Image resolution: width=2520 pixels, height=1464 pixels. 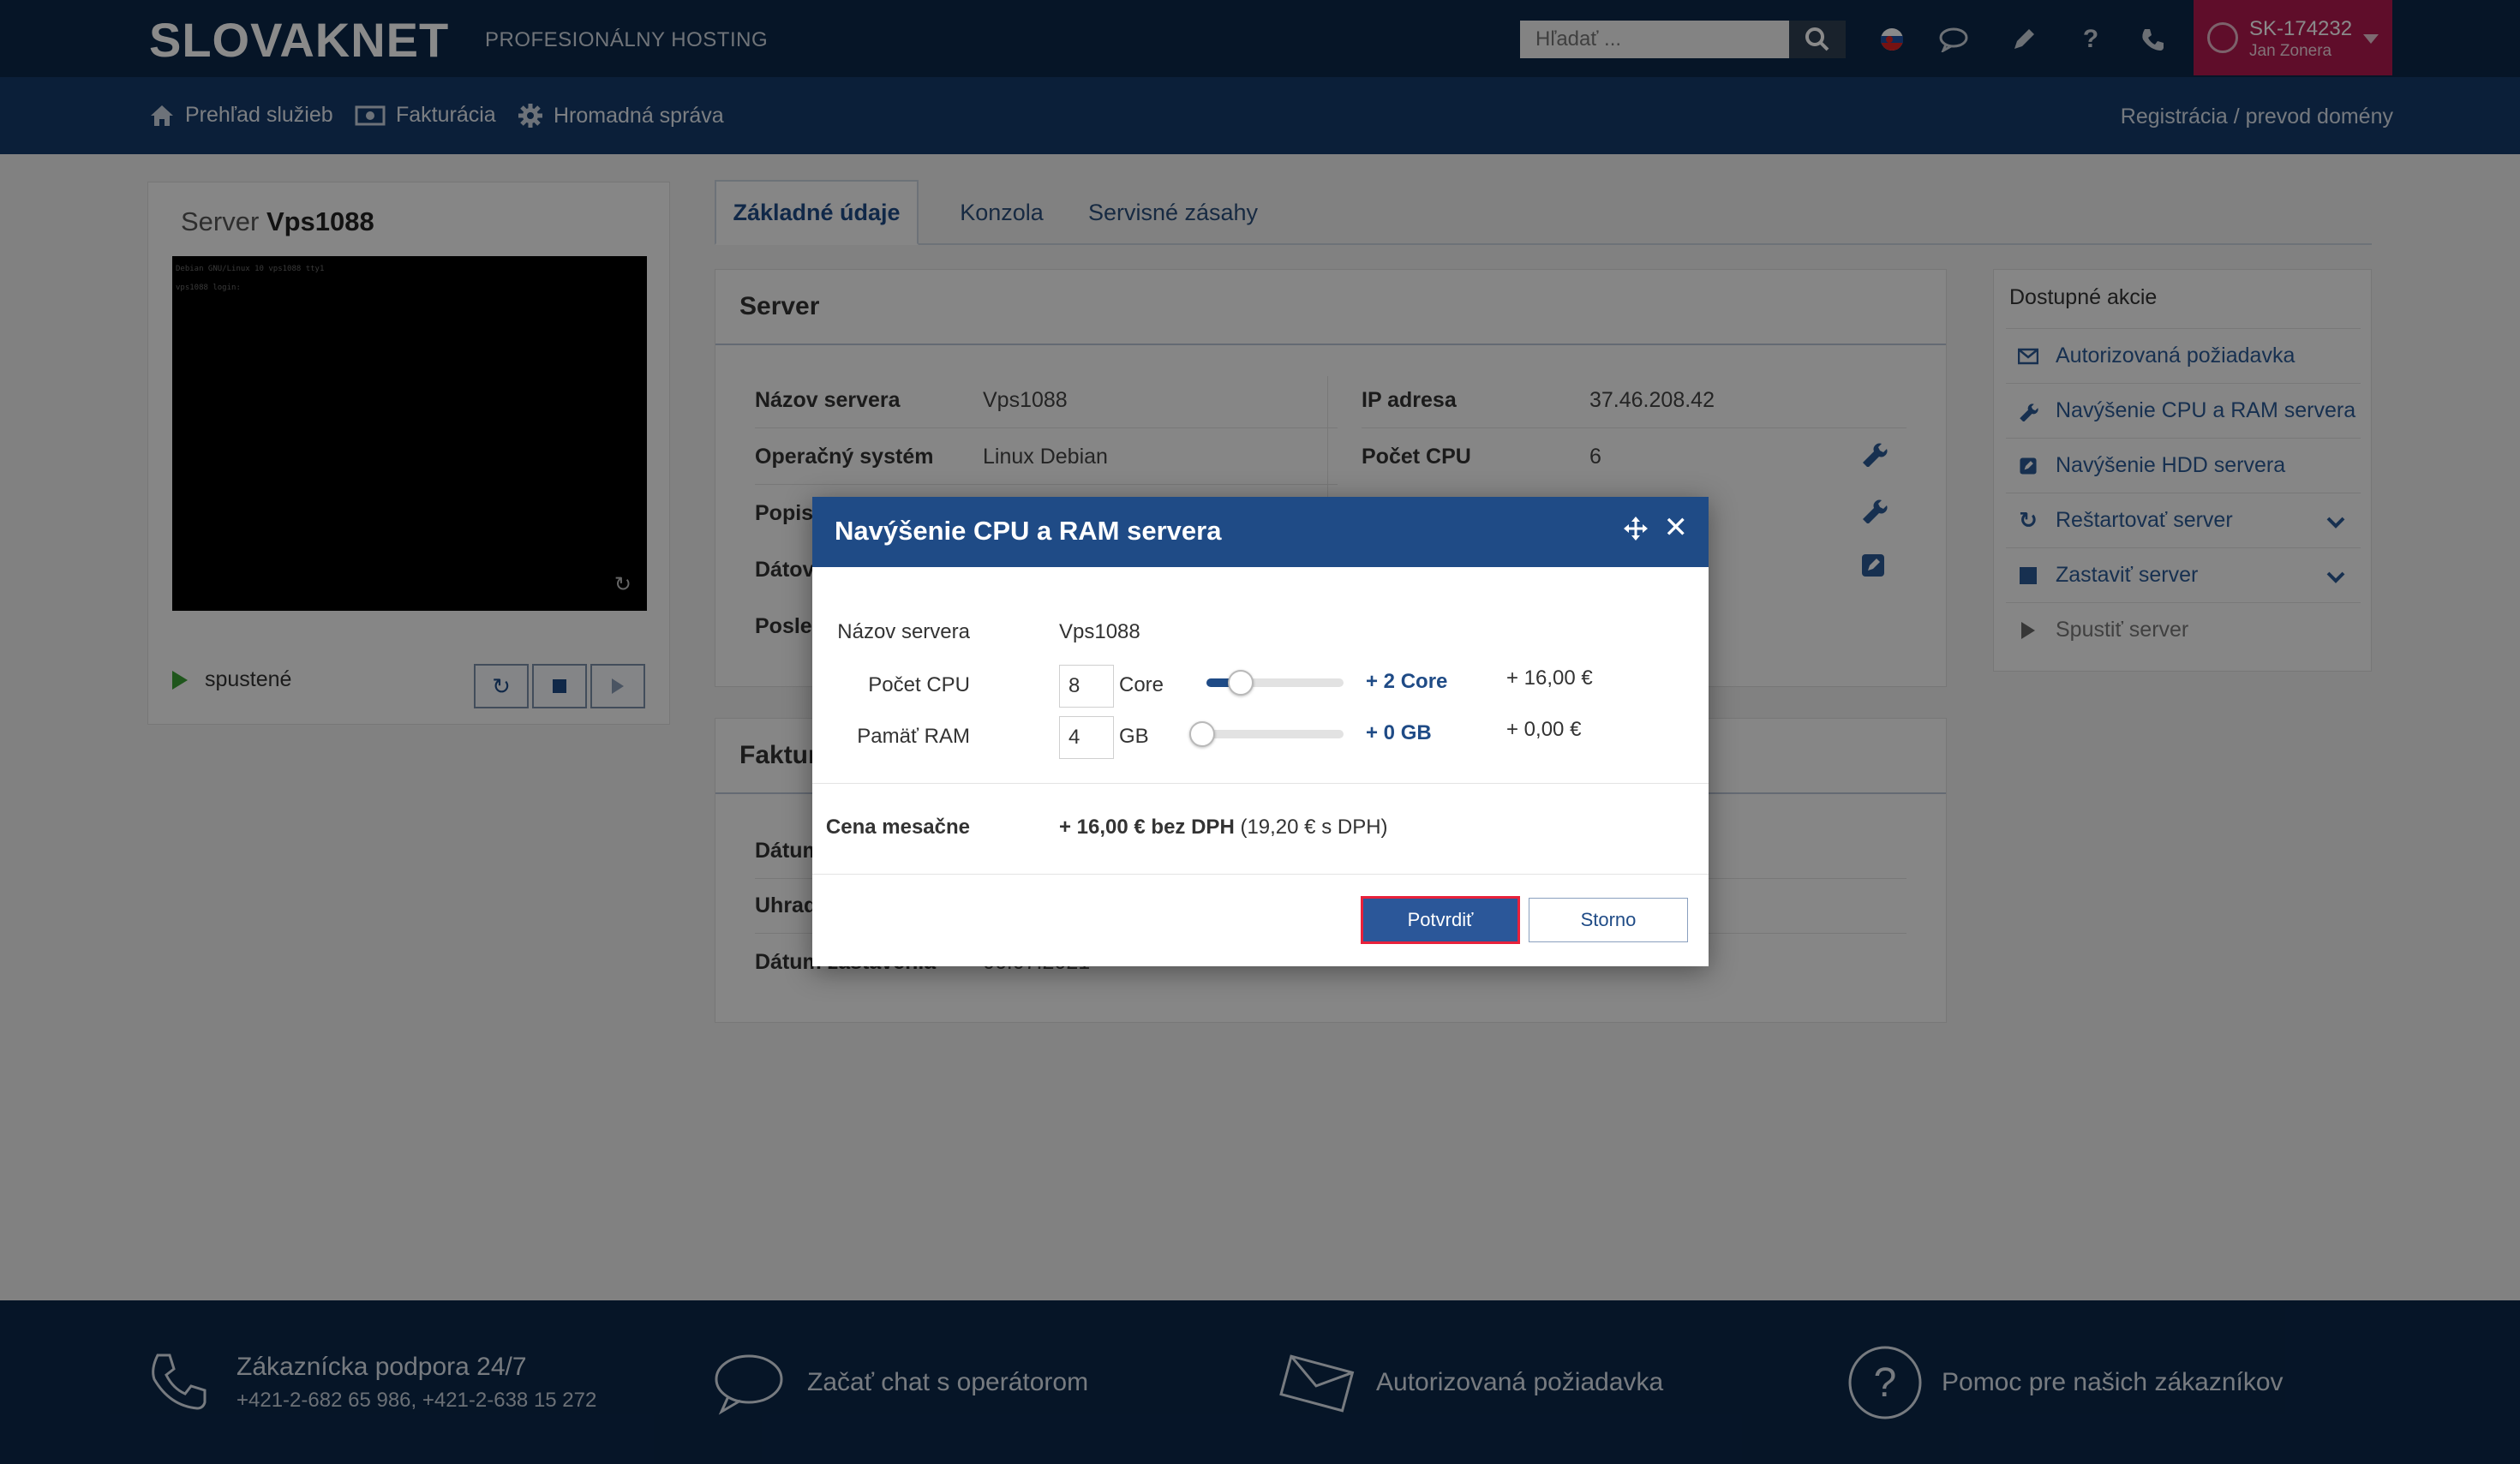 What do you see at coordinates (1314, 828) in the screenshot?
I see `price-with-vat: (19,20 € s DPH)` at bounding box center [1314, 828].